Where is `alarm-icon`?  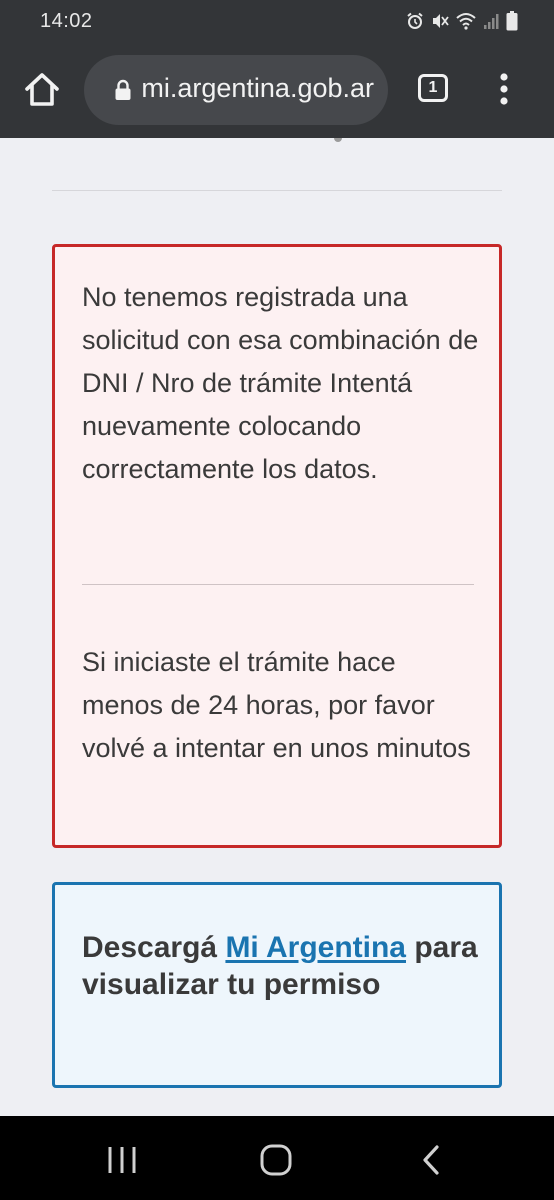
alarm-icon is located at coordinates (415, 20).